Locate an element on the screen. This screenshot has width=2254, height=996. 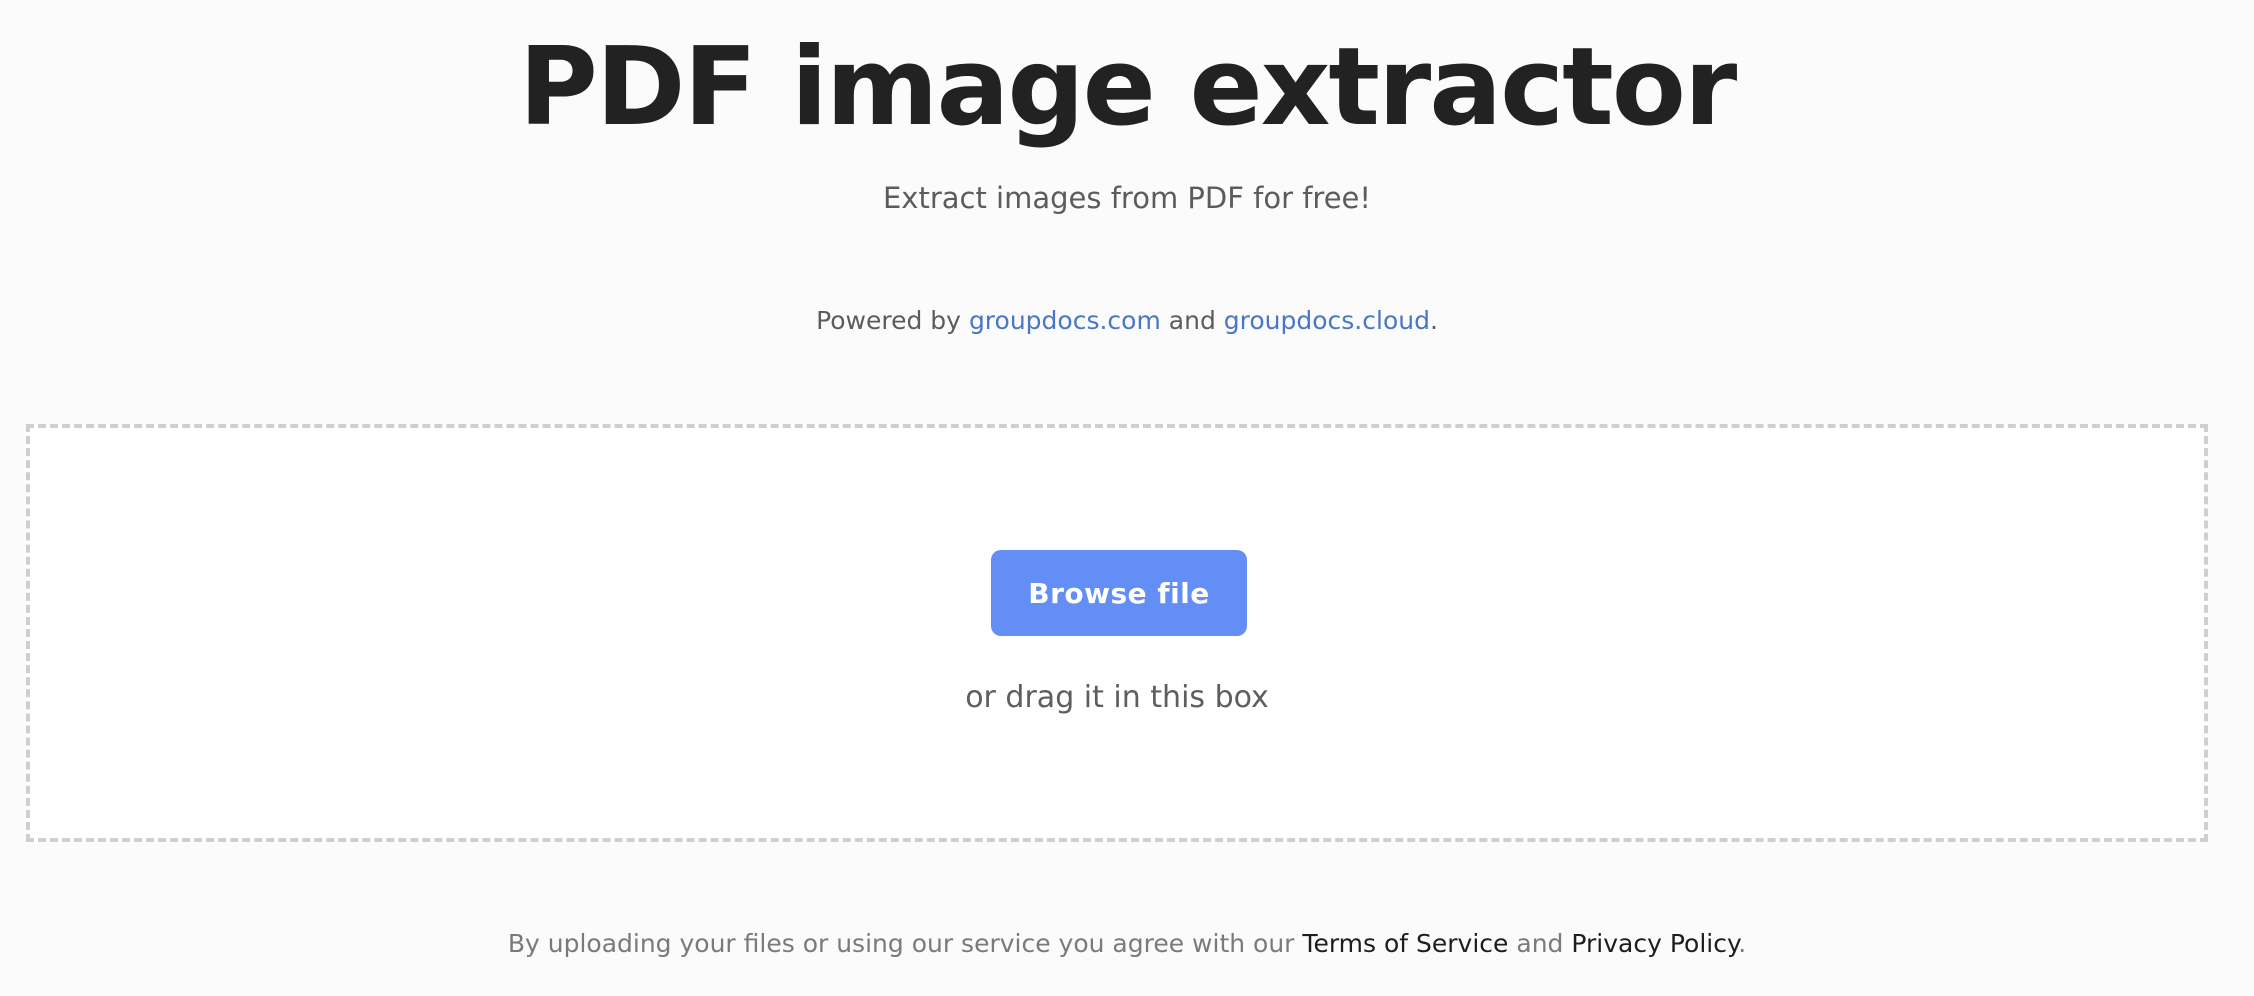
groupdocs-com-link: groupdocs.com is located at coordinates (1065, 320).